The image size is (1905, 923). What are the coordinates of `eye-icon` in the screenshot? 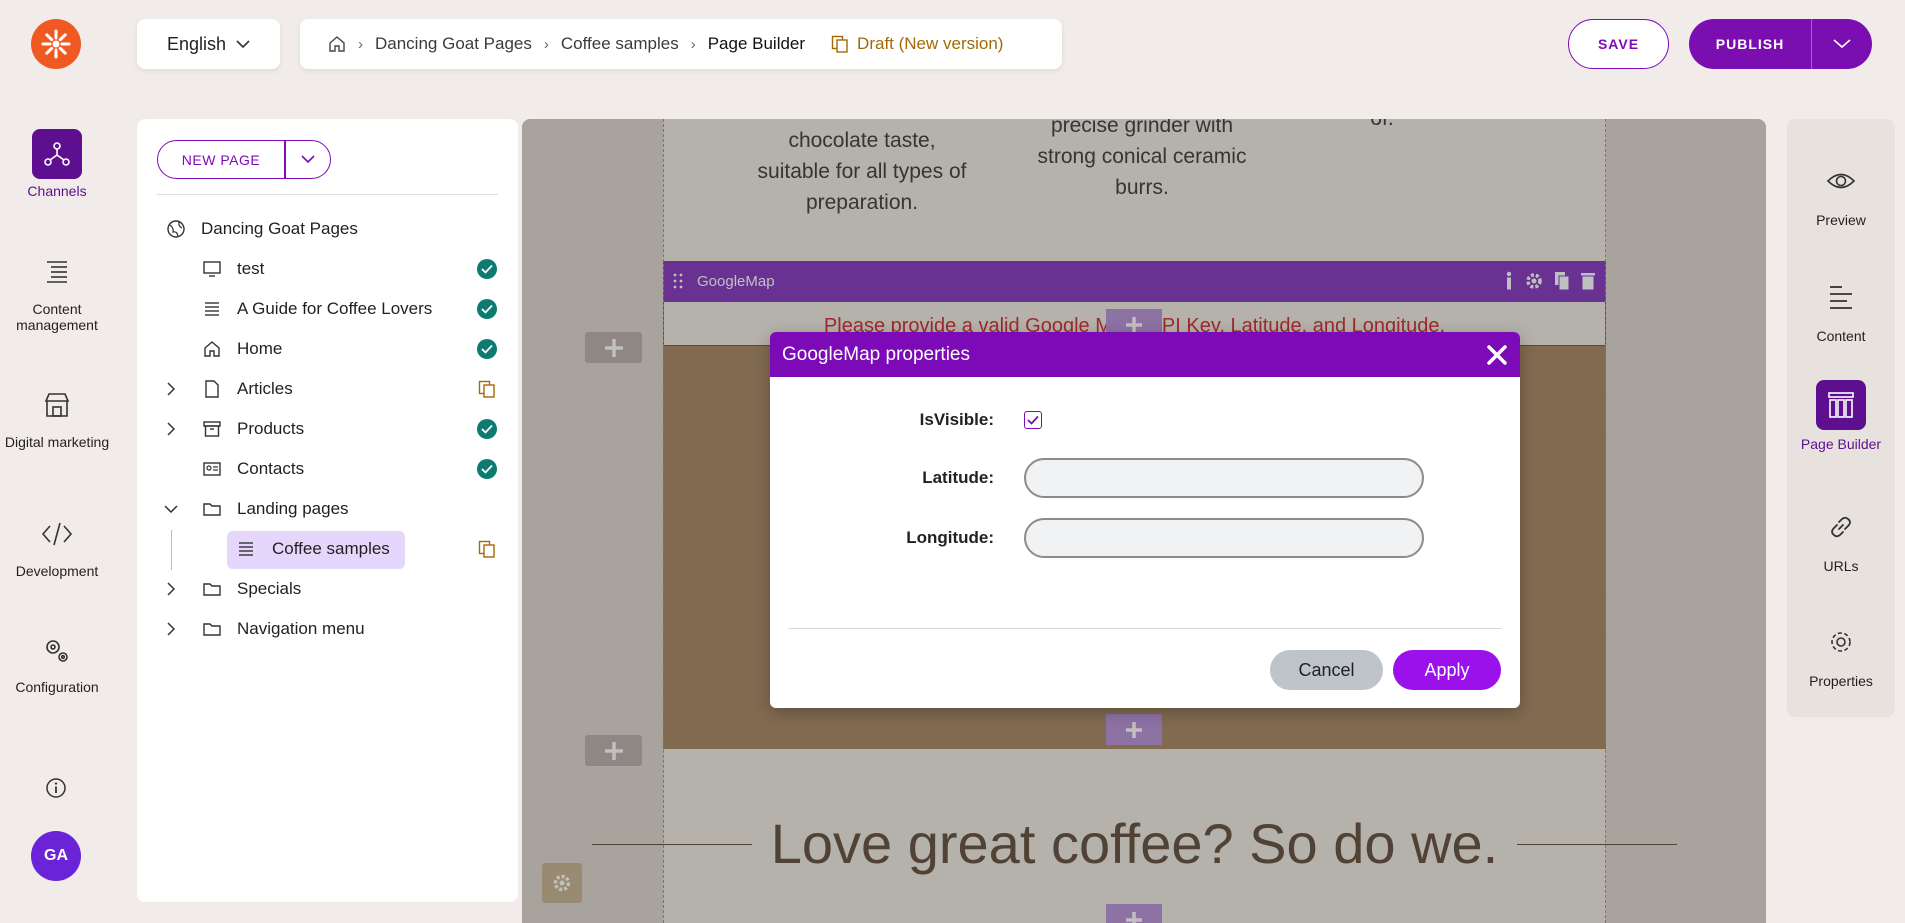 It's located at (1841, 181).